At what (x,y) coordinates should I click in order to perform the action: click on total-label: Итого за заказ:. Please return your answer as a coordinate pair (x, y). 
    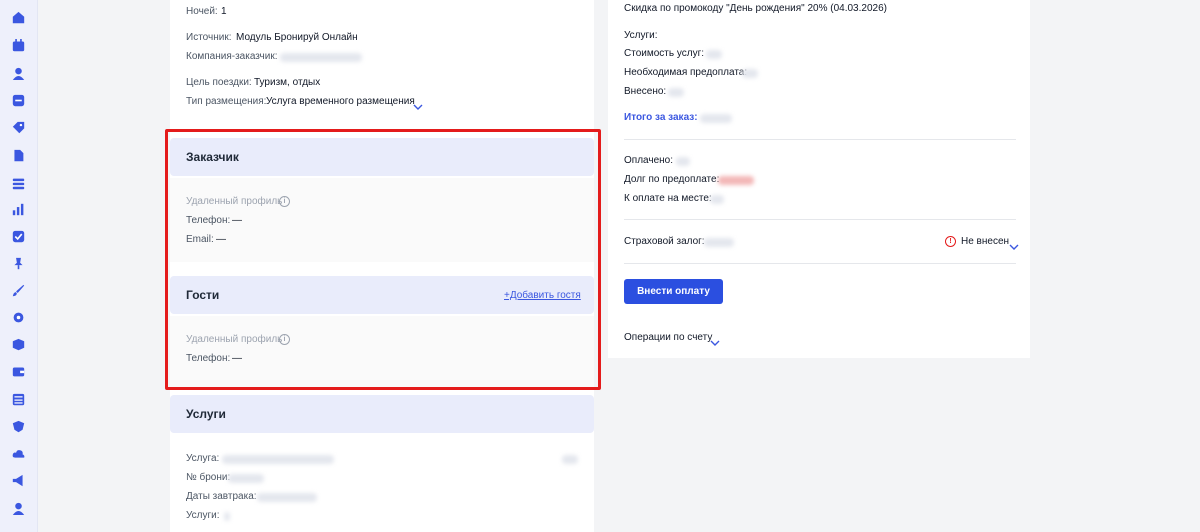
    Looking at the image, I should click on (661, 117).